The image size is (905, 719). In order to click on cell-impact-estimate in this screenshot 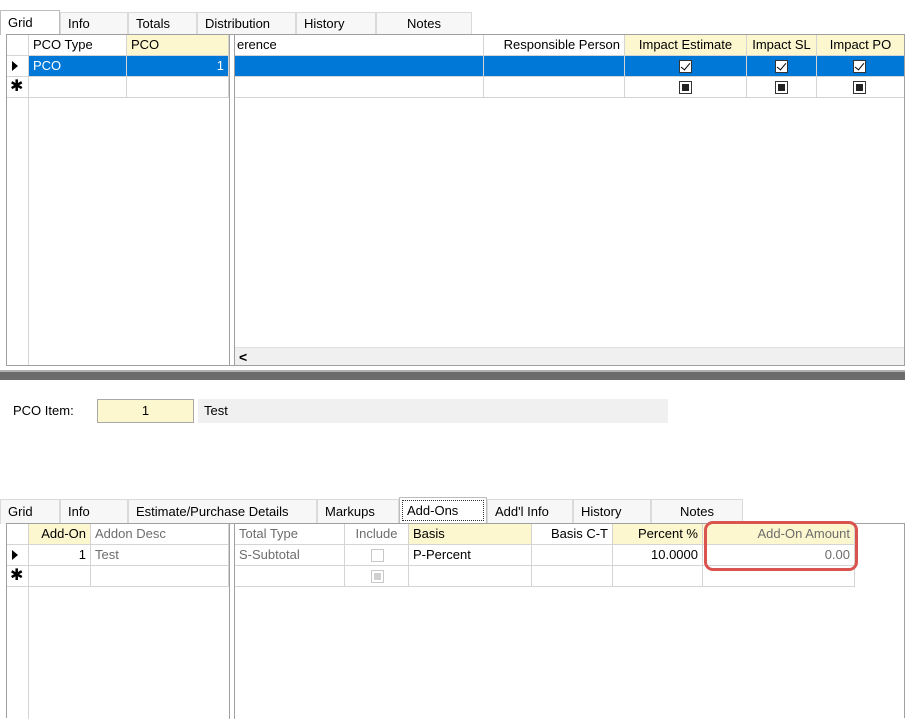, I will do `click(686, 66)`.